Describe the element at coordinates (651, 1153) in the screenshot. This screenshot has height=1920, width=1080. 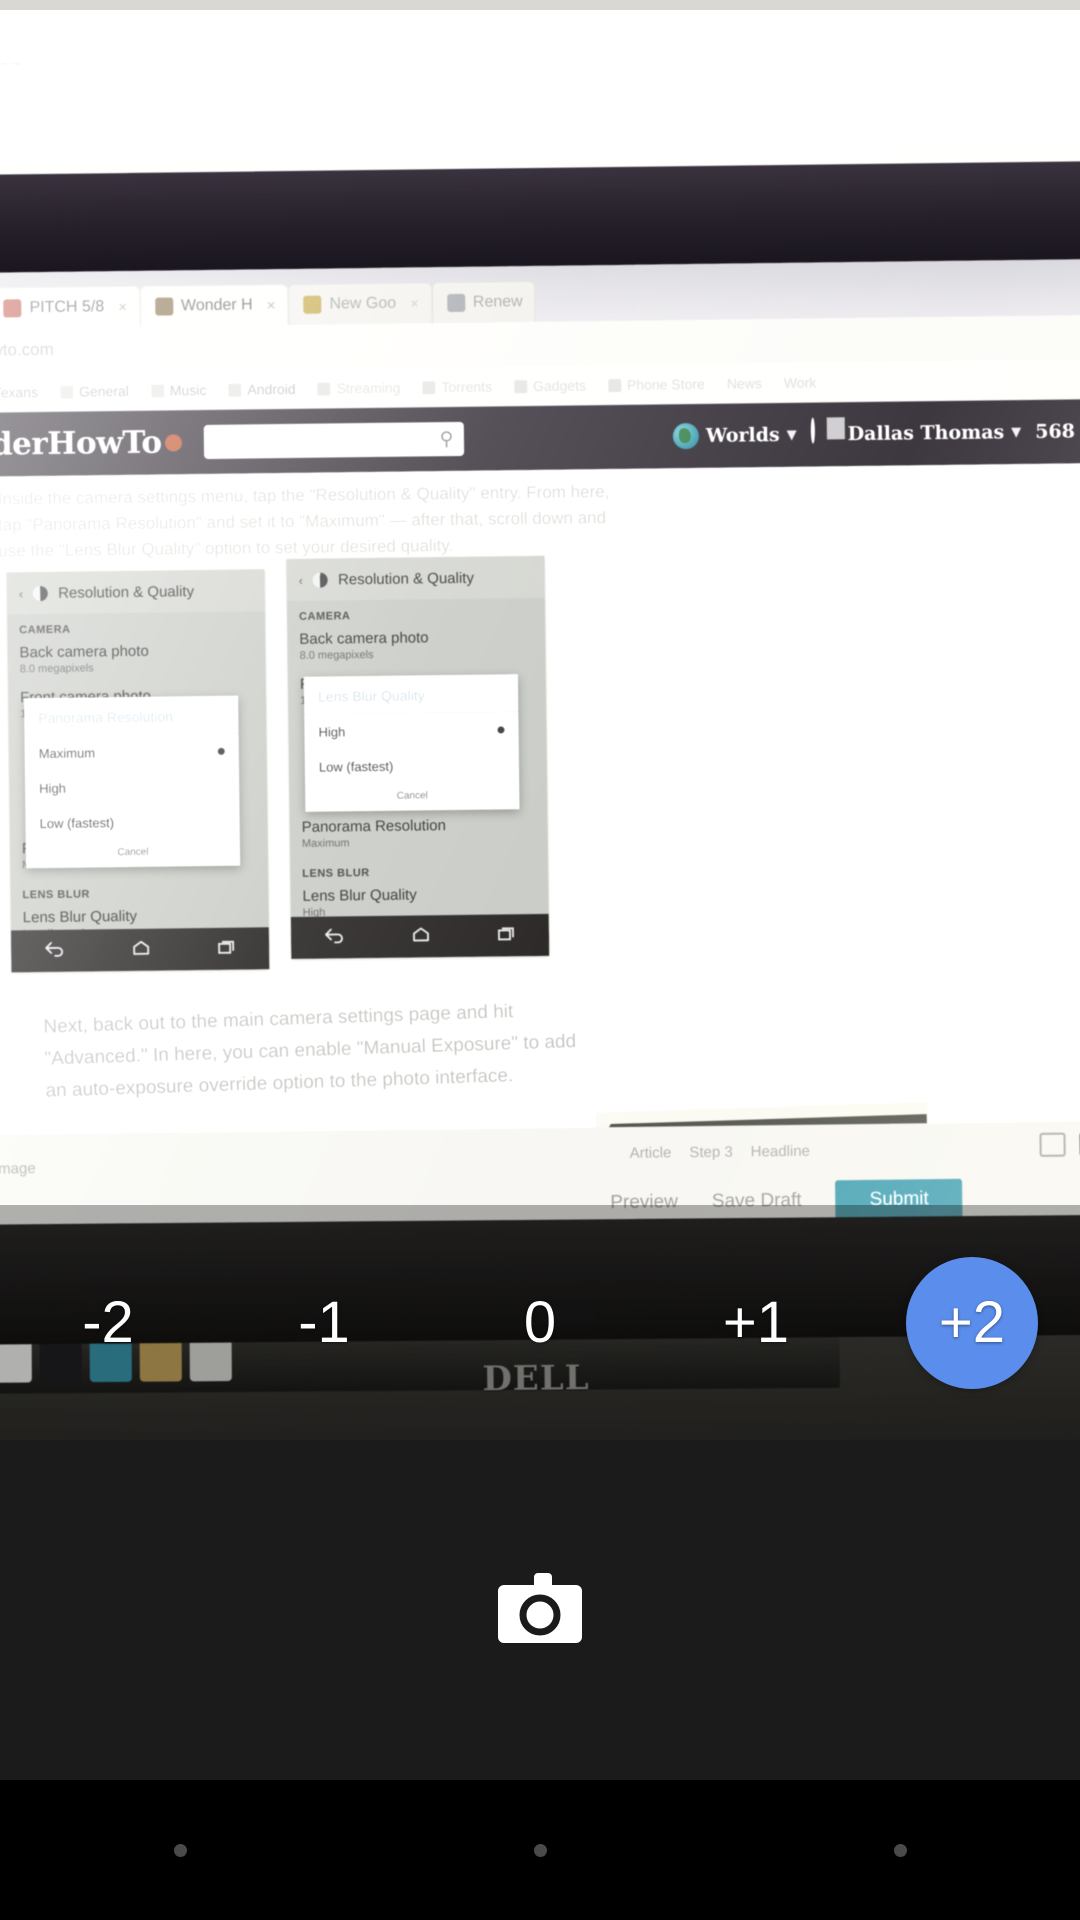
I see `breadcrumb-item: Article` at that location.